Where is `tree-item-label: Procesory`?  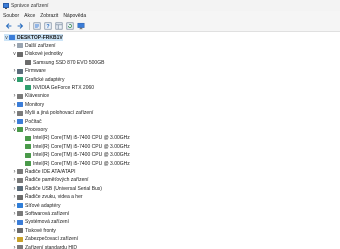
tree-item-label: Procesory is located at coordinates (36, 129).